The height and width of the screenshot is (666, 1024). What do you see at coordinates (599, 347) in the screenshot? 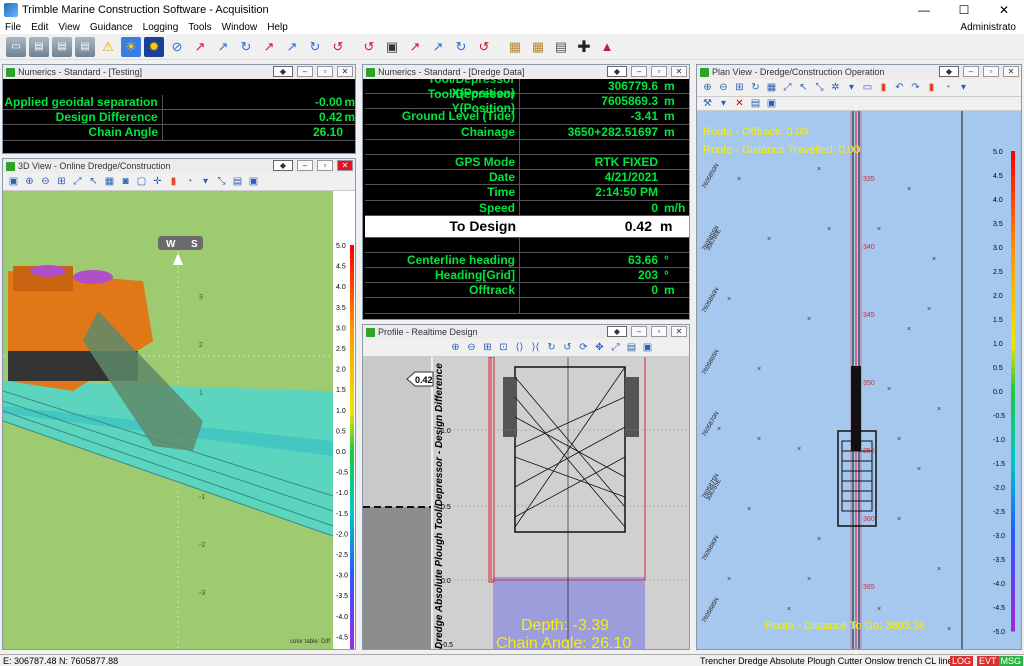
I see `move-icon: ✥` at bounding box center [599, 347].